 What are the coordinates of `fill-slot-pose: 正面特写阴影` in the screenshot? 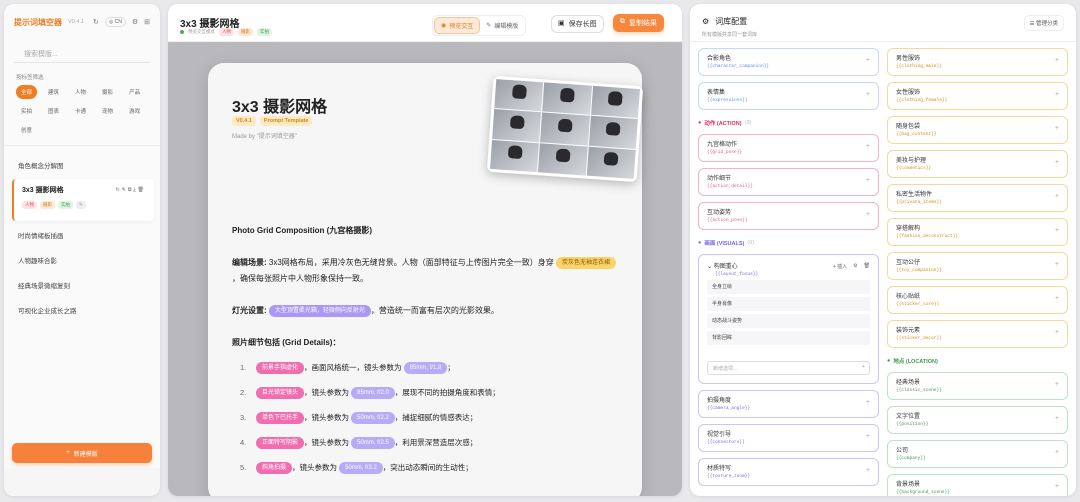 It's located at (280, 442).